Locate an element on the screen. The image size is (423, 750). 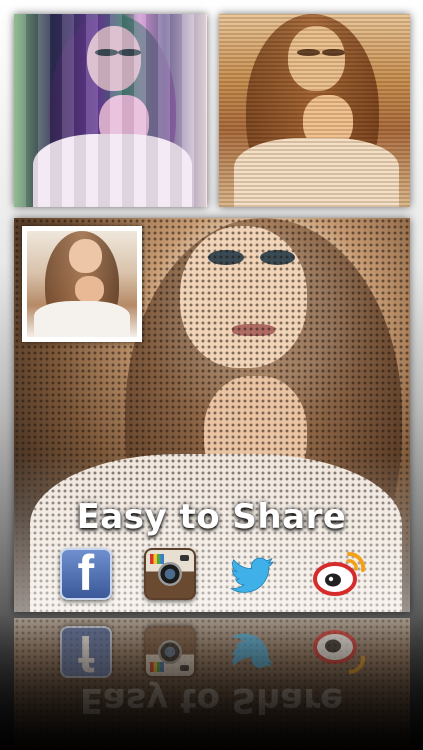
facebook-icon: f is located at coordinates (86, 573).